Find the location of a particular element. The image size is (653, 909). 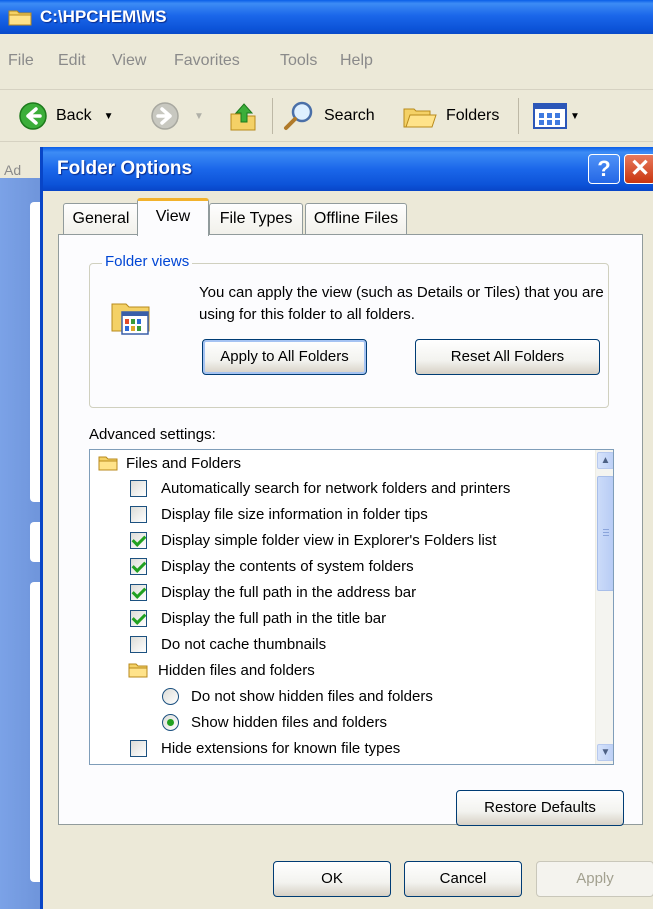

list-item-label: Display the contents of system folders is located at coordinates (287, 566).